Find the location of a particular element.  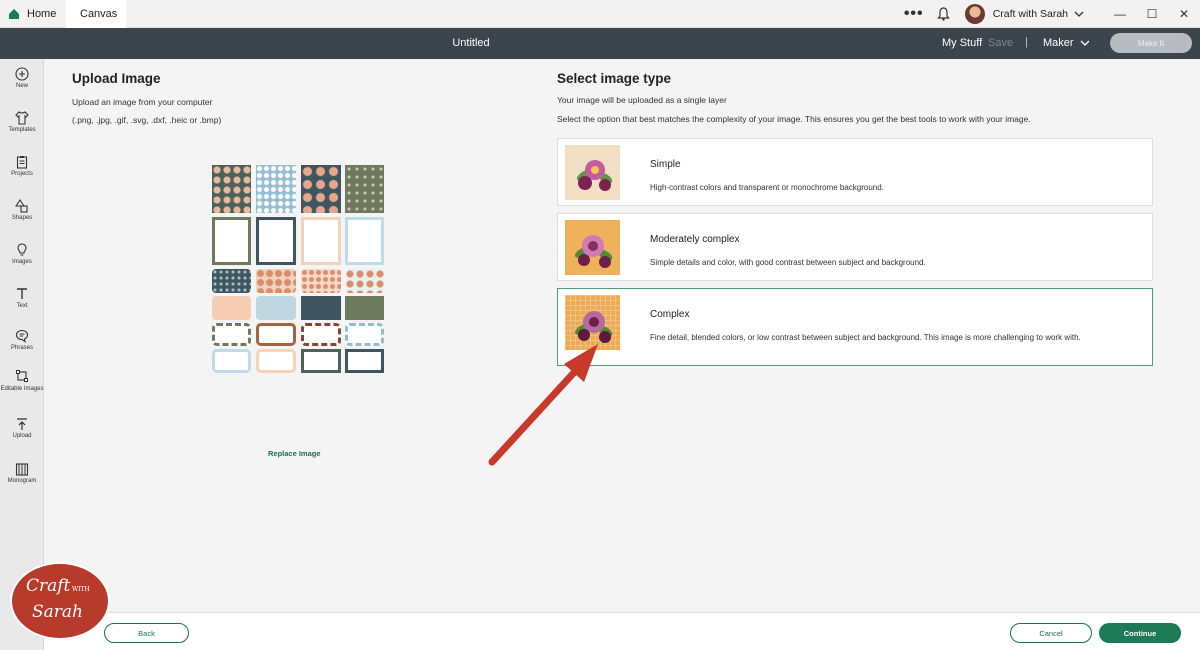

shapes-icon is located at coordinates (21, 206).